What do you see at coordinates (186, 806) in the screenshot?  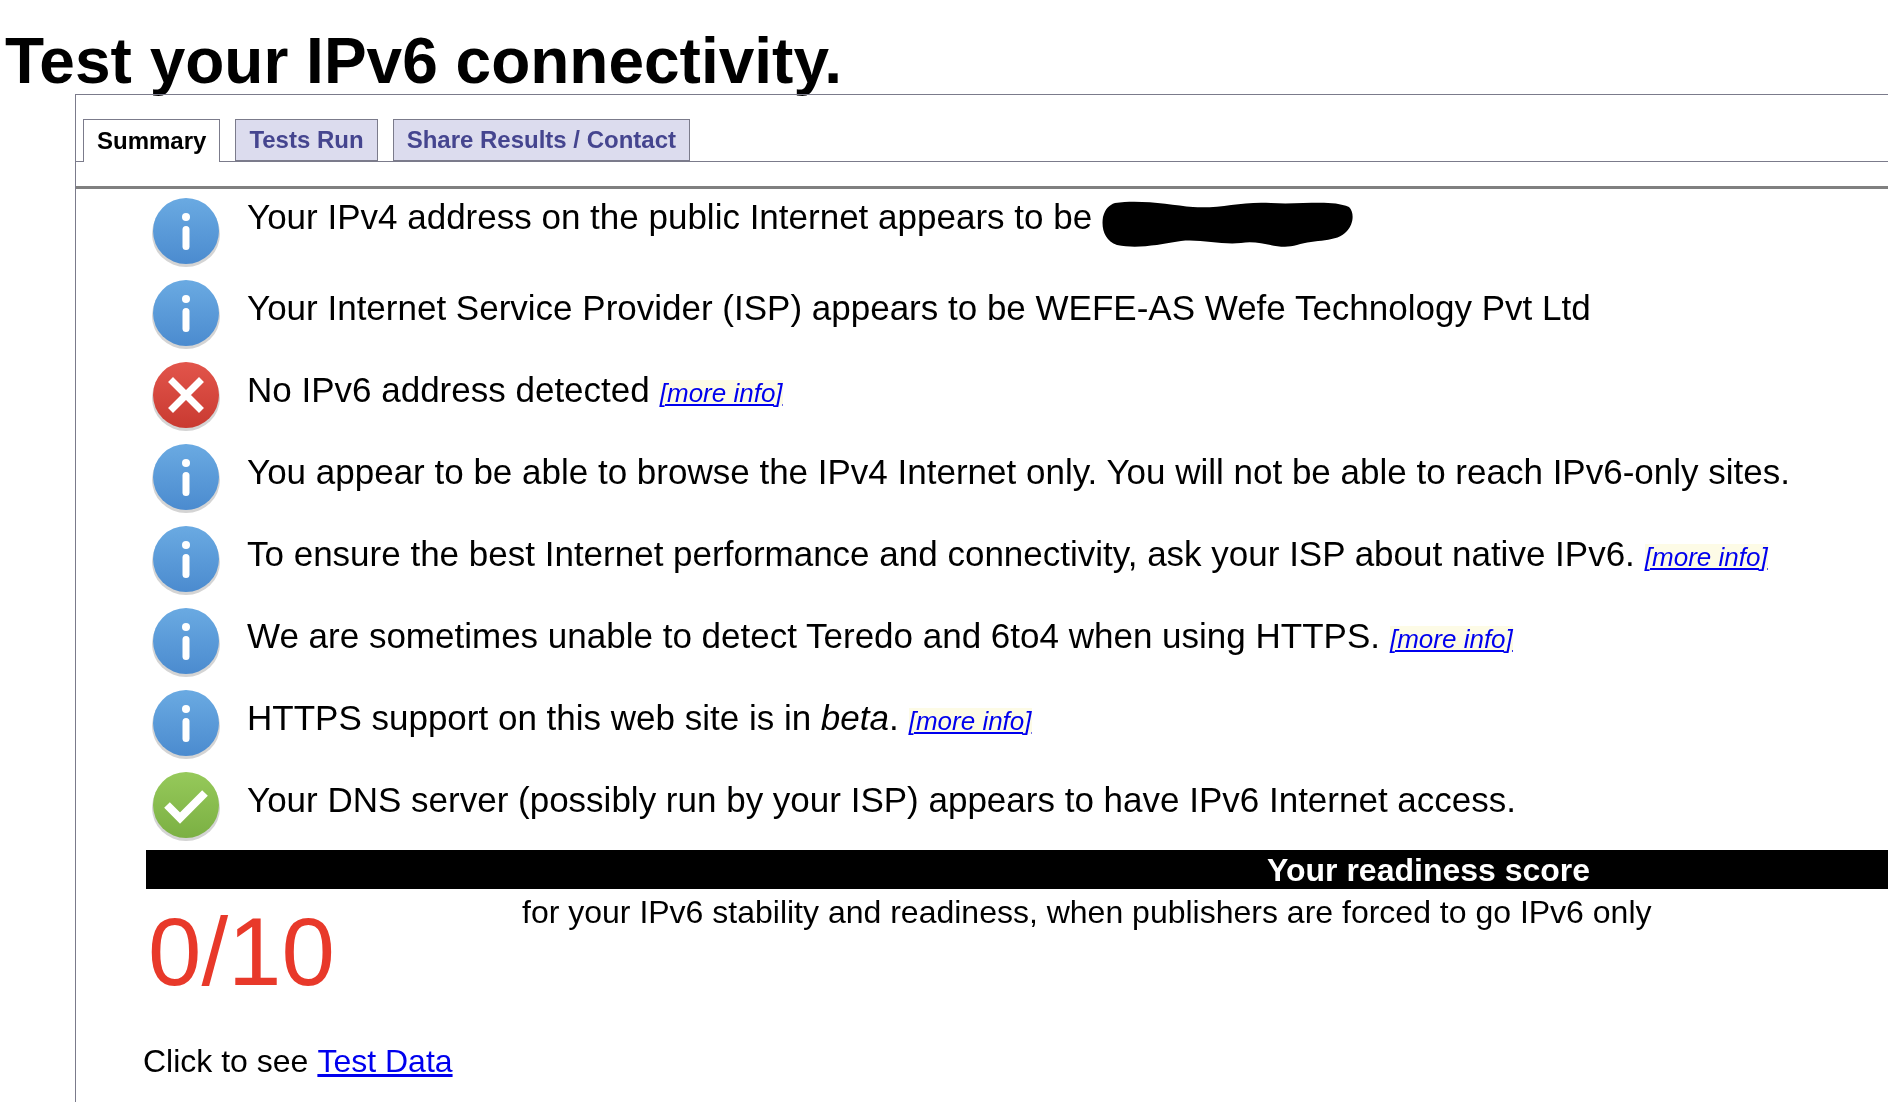 I see `checkmark-icon` at bounding box center [186, 806].